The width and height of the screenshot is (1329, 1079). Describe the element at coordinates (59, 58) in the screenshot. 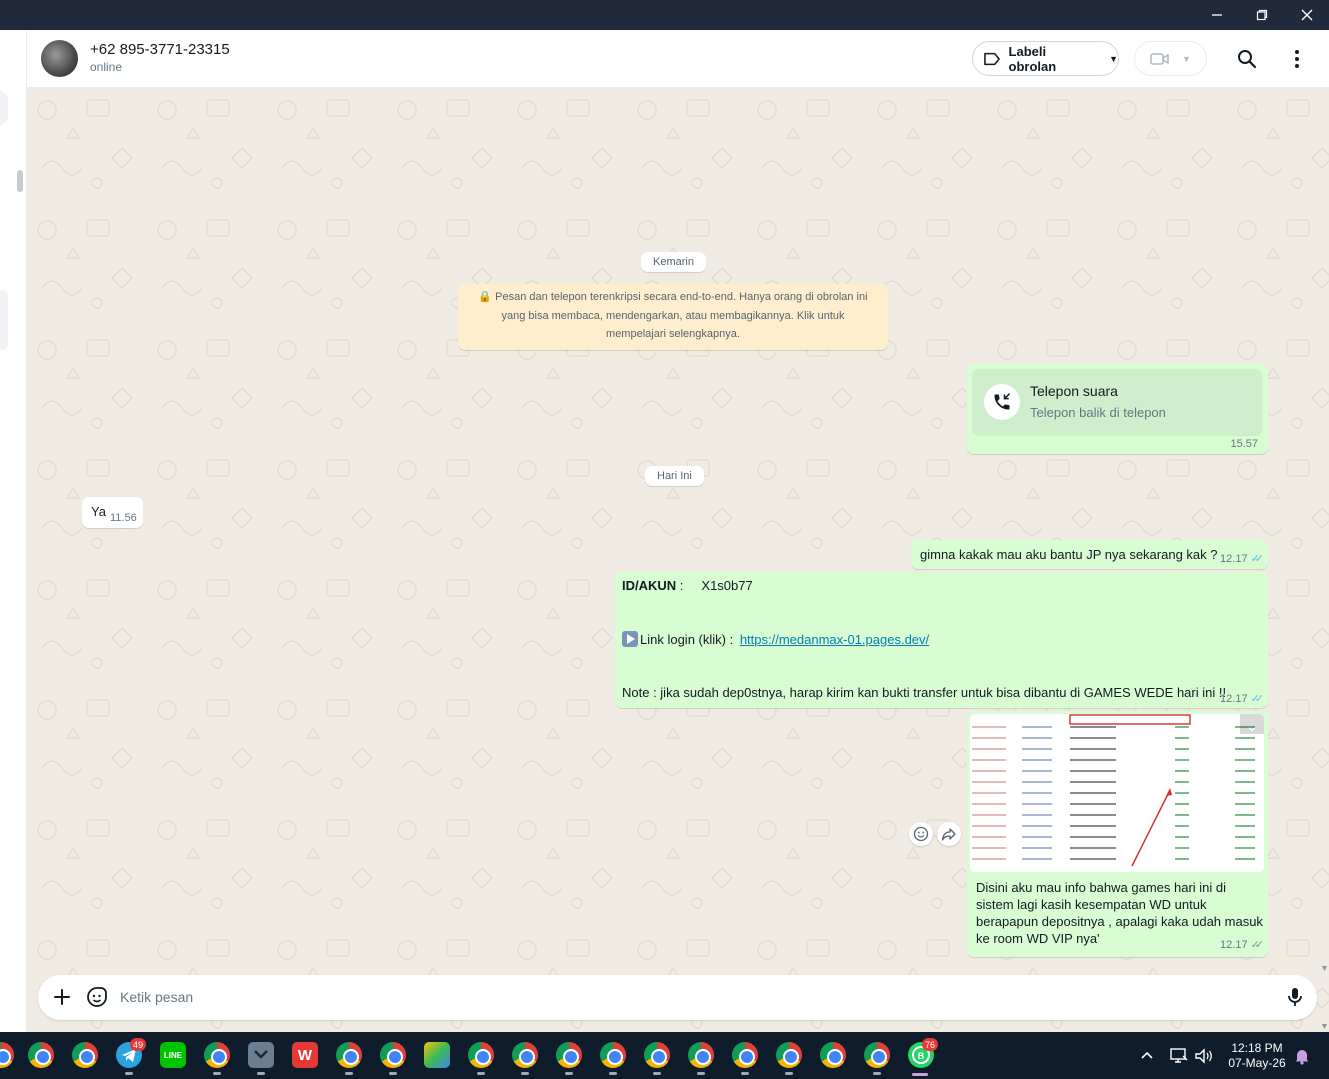

I see `avatar` at that location.